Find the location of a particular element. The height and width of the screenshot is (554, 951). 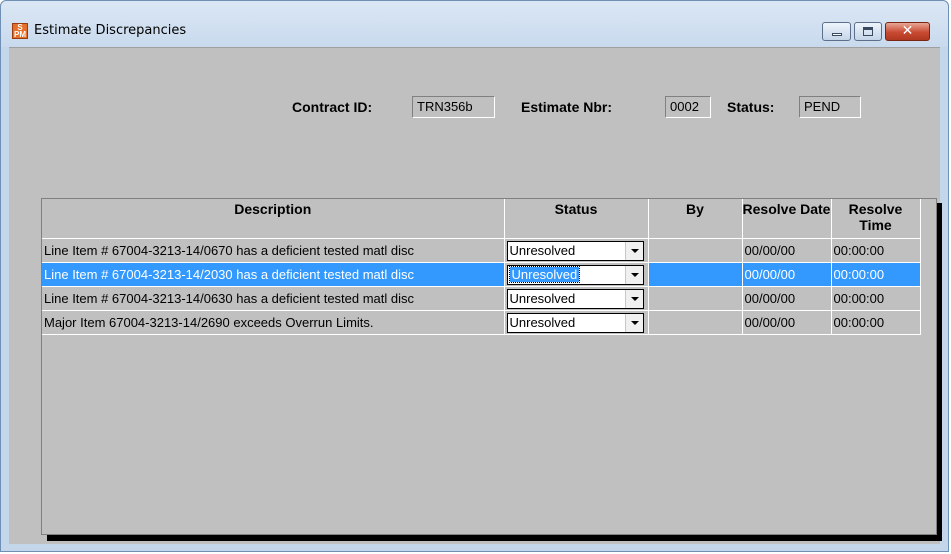

column-header-status: Status is located at coordinates (576, 219).